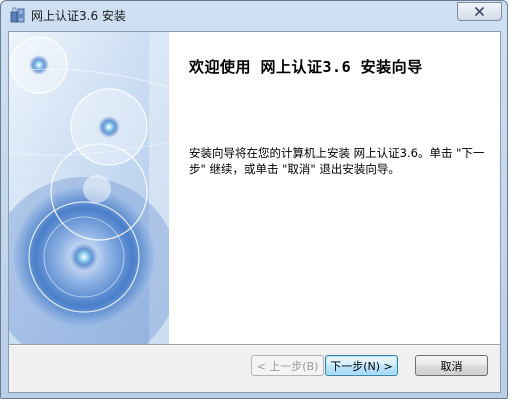 The image size is (510, 401). Describe the element at coordinates (78, 16) in the screenshot. I see `window-title: 网上认证3.6 安装` at that location.